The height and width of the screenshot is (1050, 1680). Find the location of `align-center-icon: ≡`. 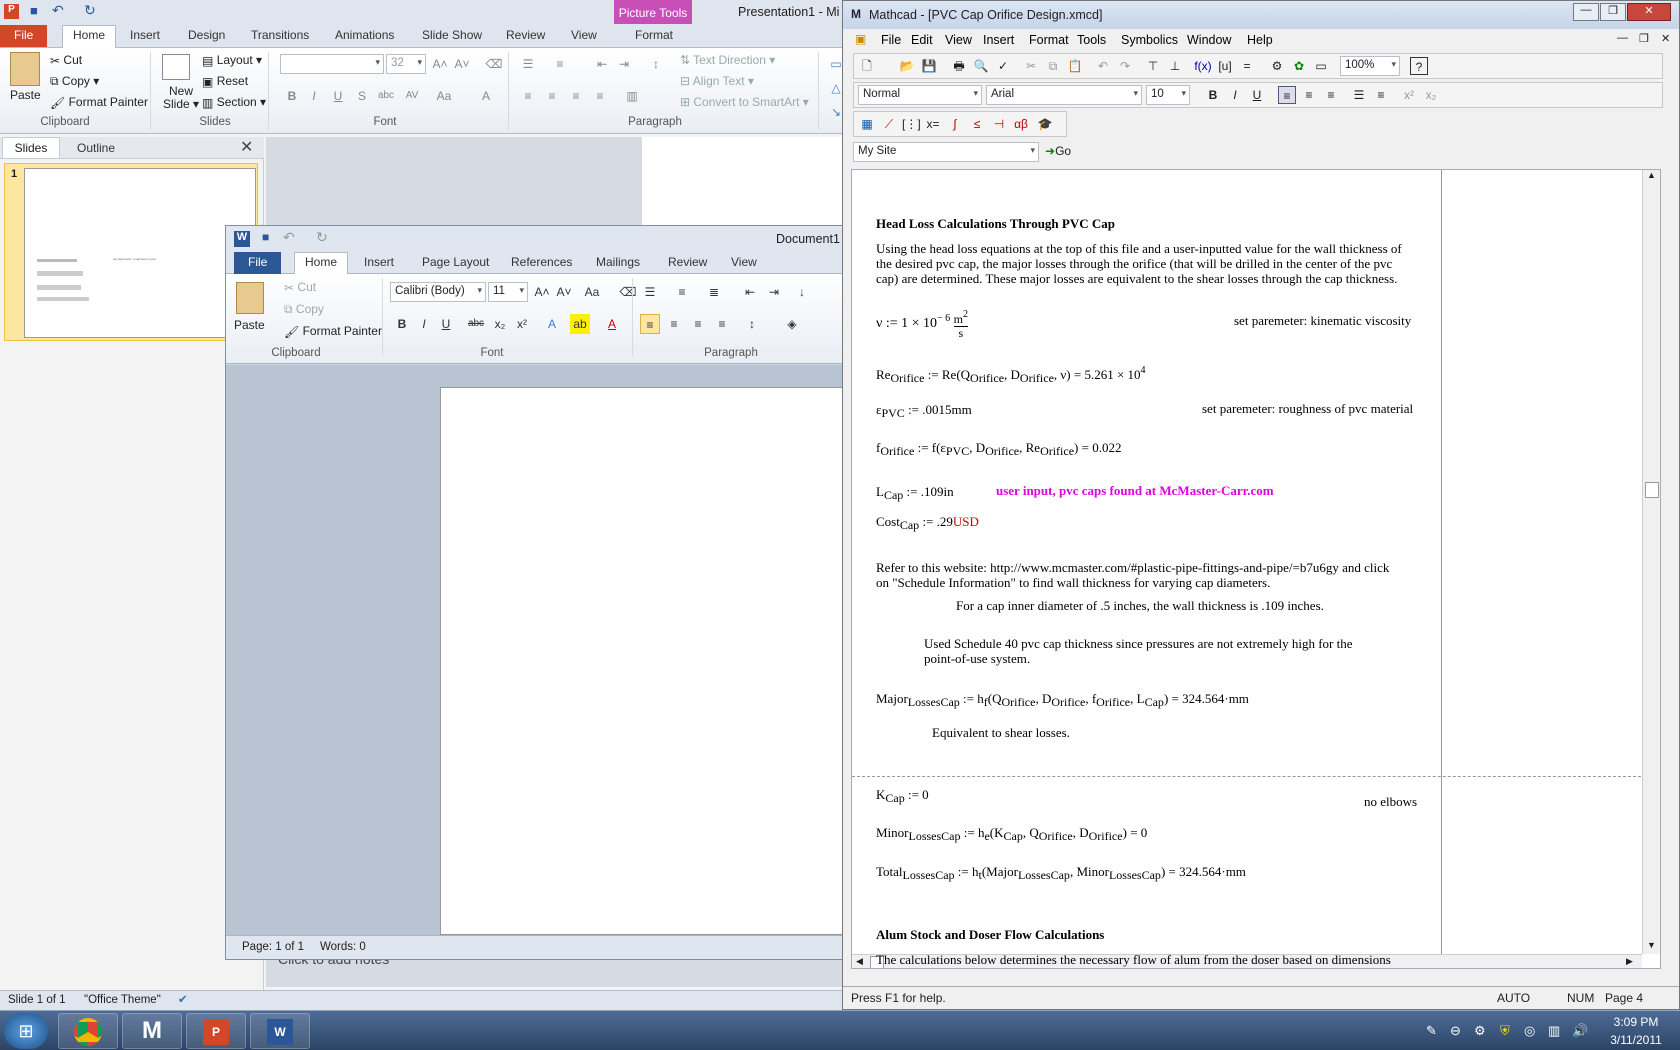

align-center-icon: ≡ is located at coordinates (1309, 95).